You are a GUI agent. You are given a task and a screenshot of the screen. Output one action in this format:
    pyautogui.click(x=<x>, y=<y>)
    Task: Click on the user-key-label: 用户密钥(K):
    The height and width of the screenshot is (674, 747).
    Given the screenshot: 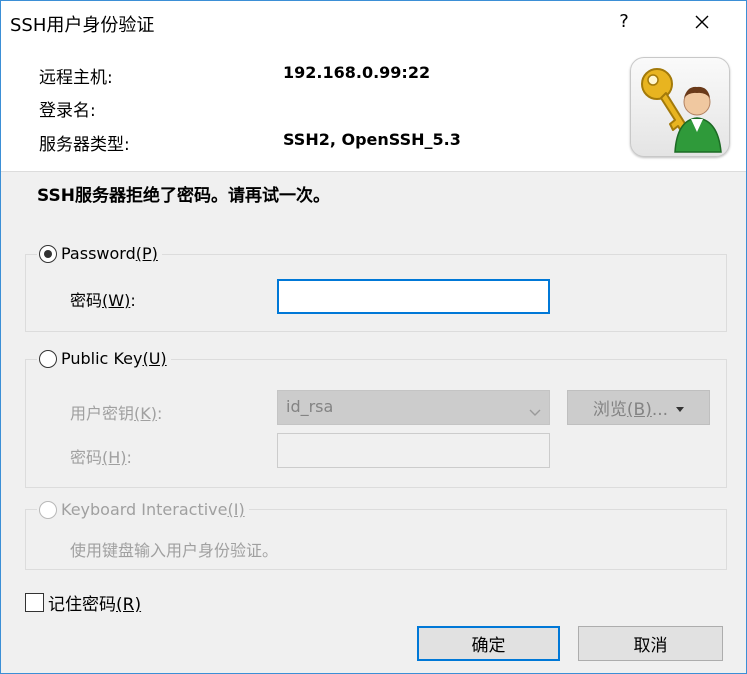 What is the action you would take?
    pyautogui.click(x=116, y=413)
    